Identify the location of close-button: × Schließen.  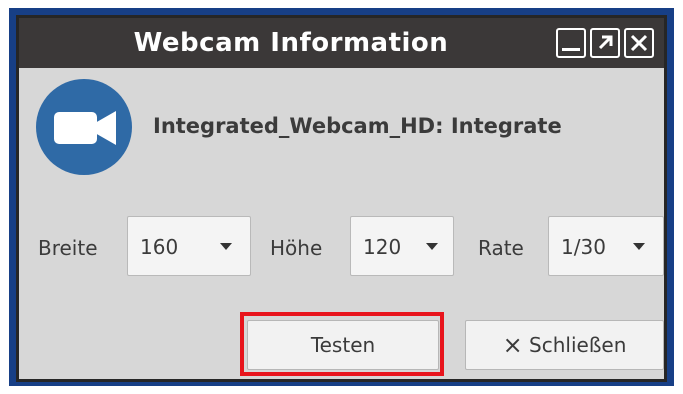
(564, 345).